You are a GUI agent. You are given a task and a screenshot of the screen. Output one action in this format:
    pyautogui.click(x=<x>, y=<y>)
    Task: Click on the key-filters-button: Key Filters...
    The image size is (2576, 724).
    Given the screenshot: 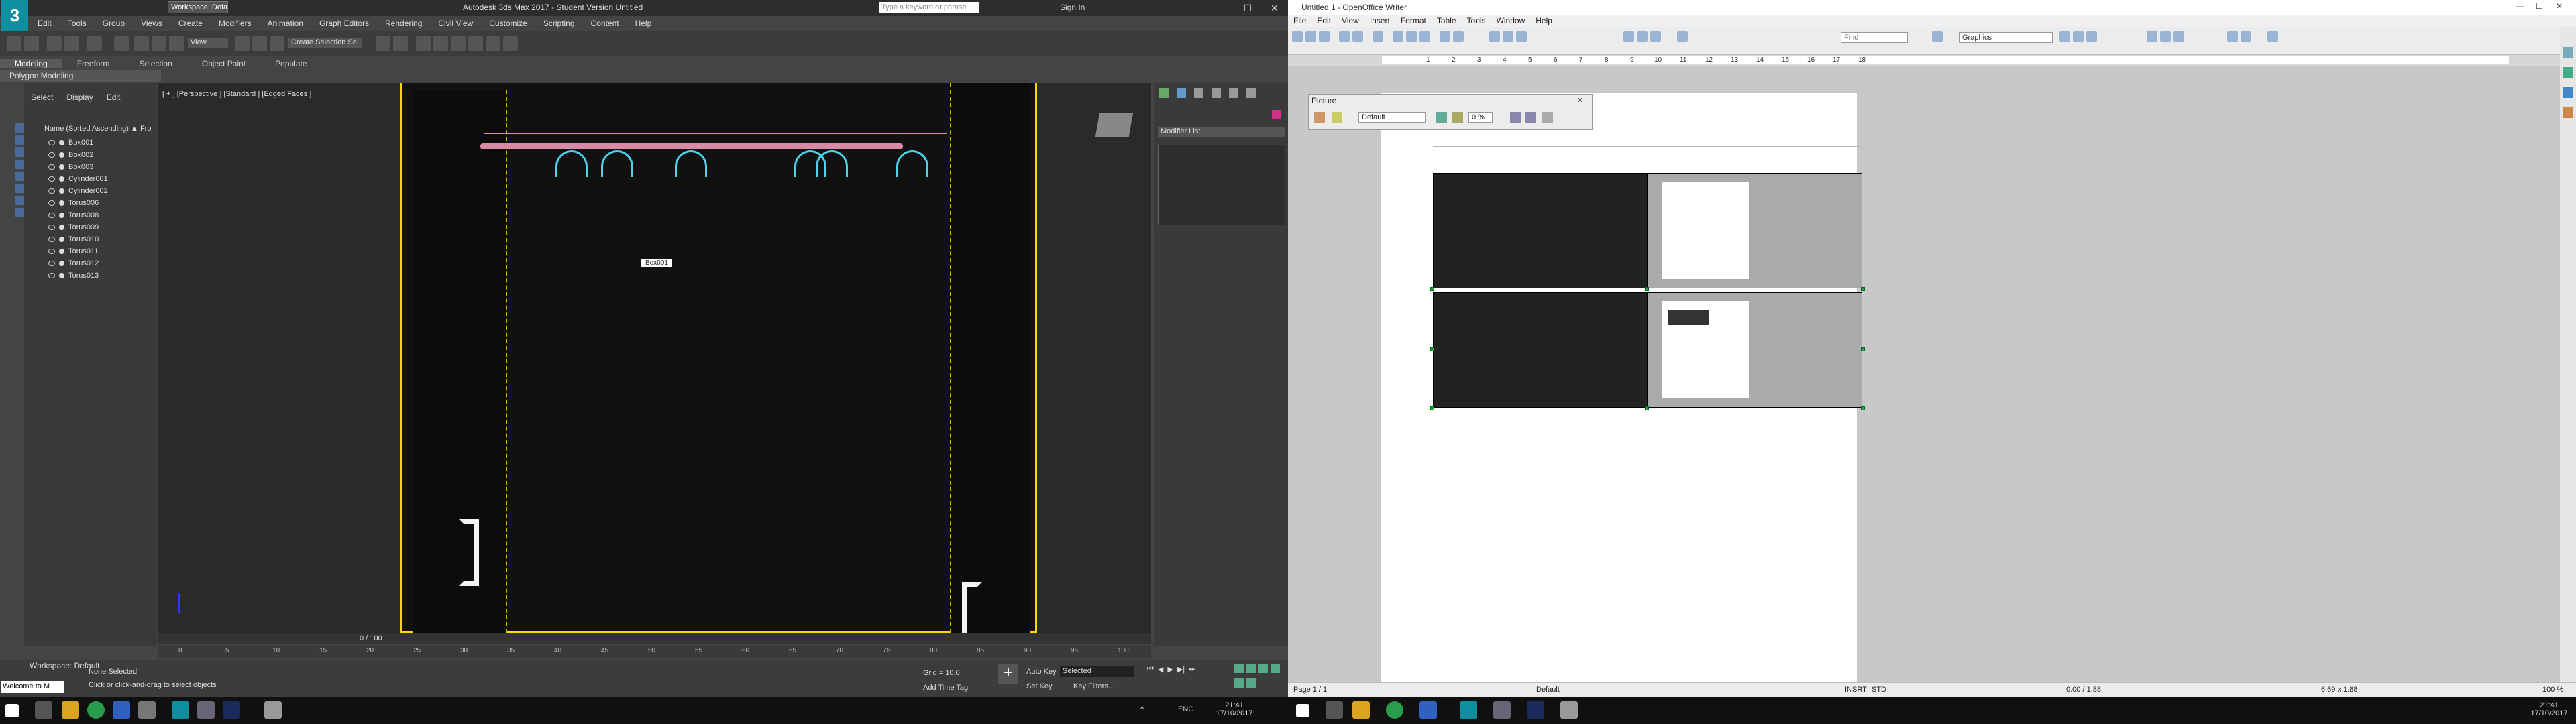 What is the action you would take?
    pyautogui.click(x=1093, y=686)
    